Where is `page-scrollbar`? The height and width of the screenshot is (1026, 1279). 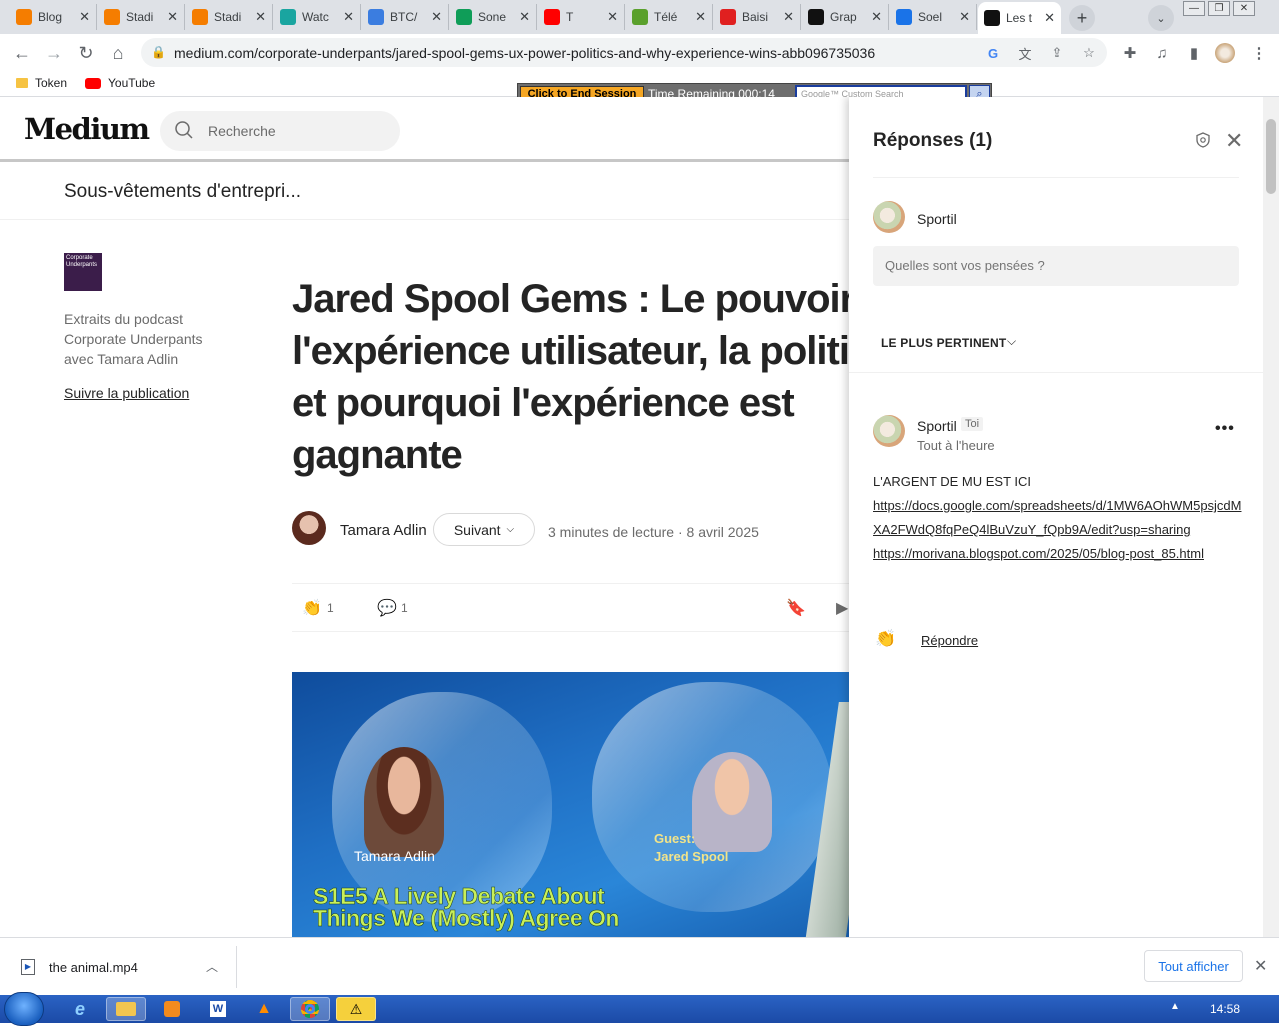
page-scrollbar is located at coordinates (1271, 517).